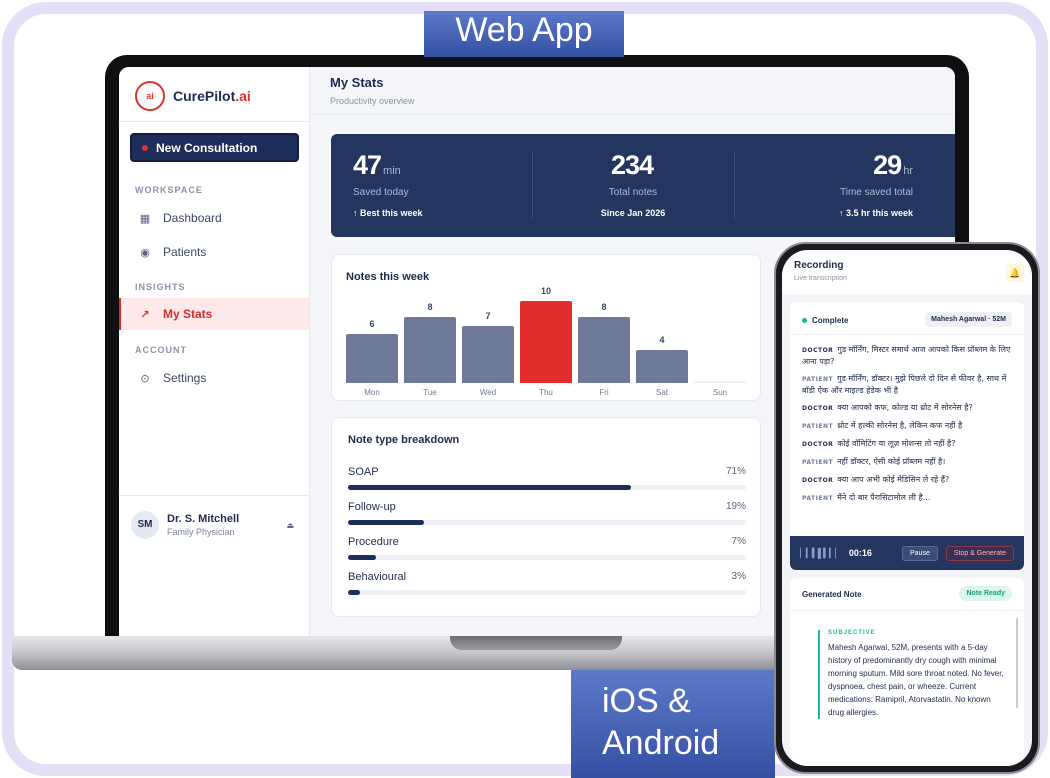  What do you see at coordinates (185, 378) in the screenshot?
I see `sidebar-item-label: Settings` at bounding box center [185, 378].